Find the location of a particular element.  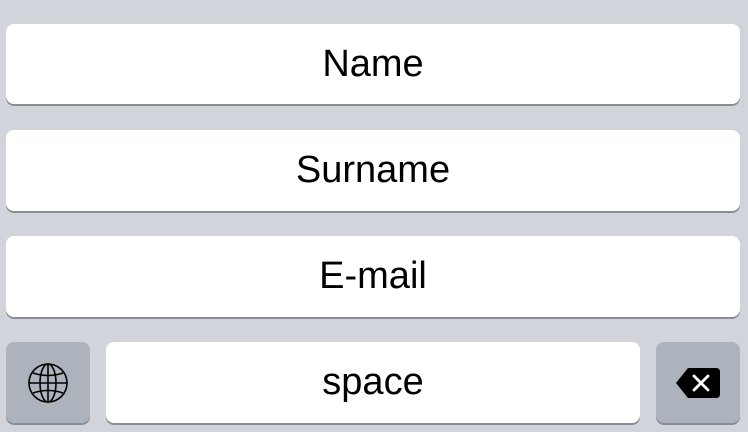

space-key: space is located at coordinates (373, 382).